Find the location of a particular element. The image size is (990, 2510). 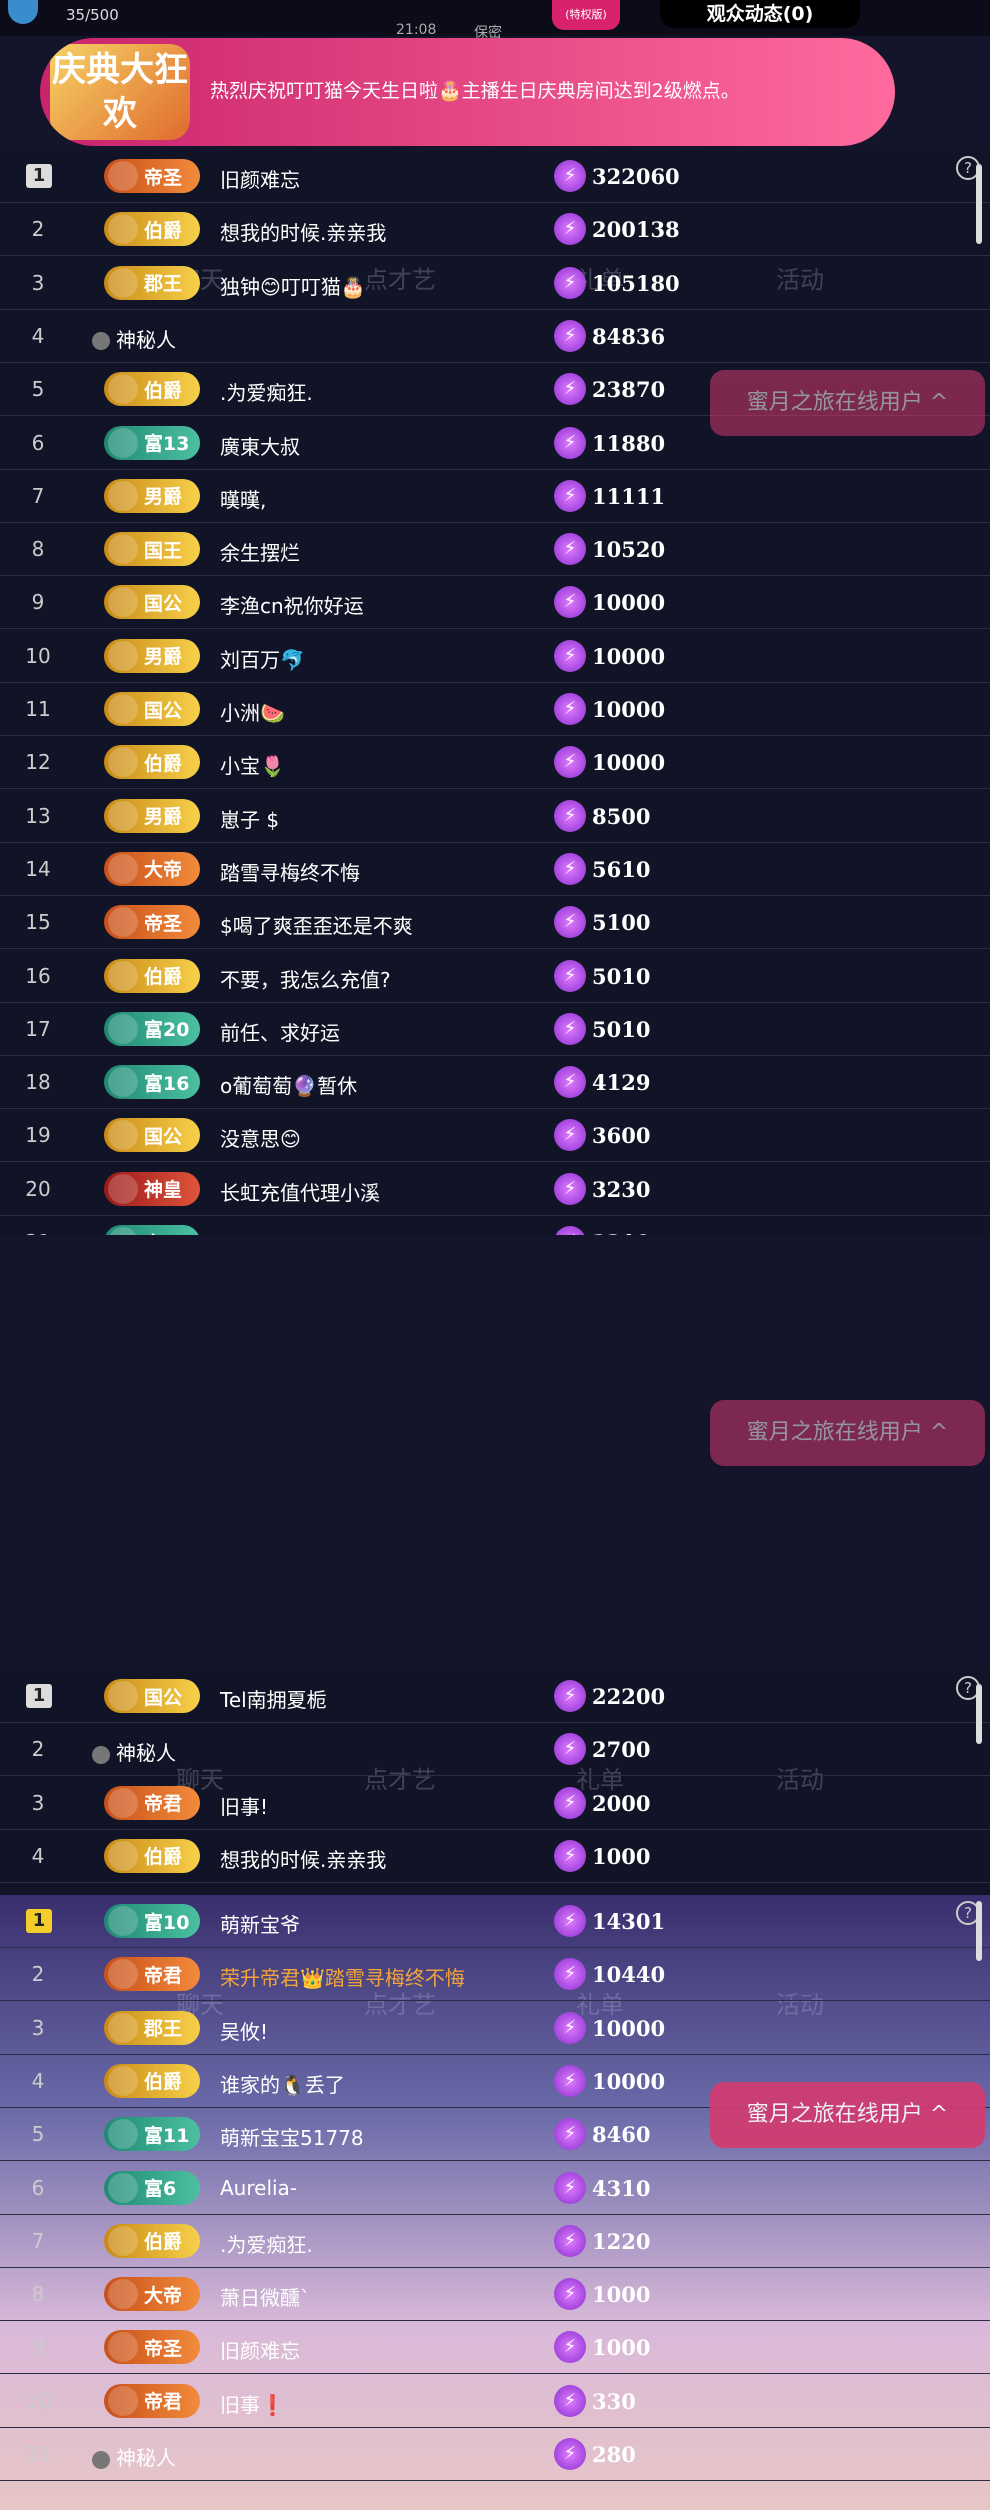

user-name: o葡萄萄🔮暂休 is located at coordinates (288, 1086).